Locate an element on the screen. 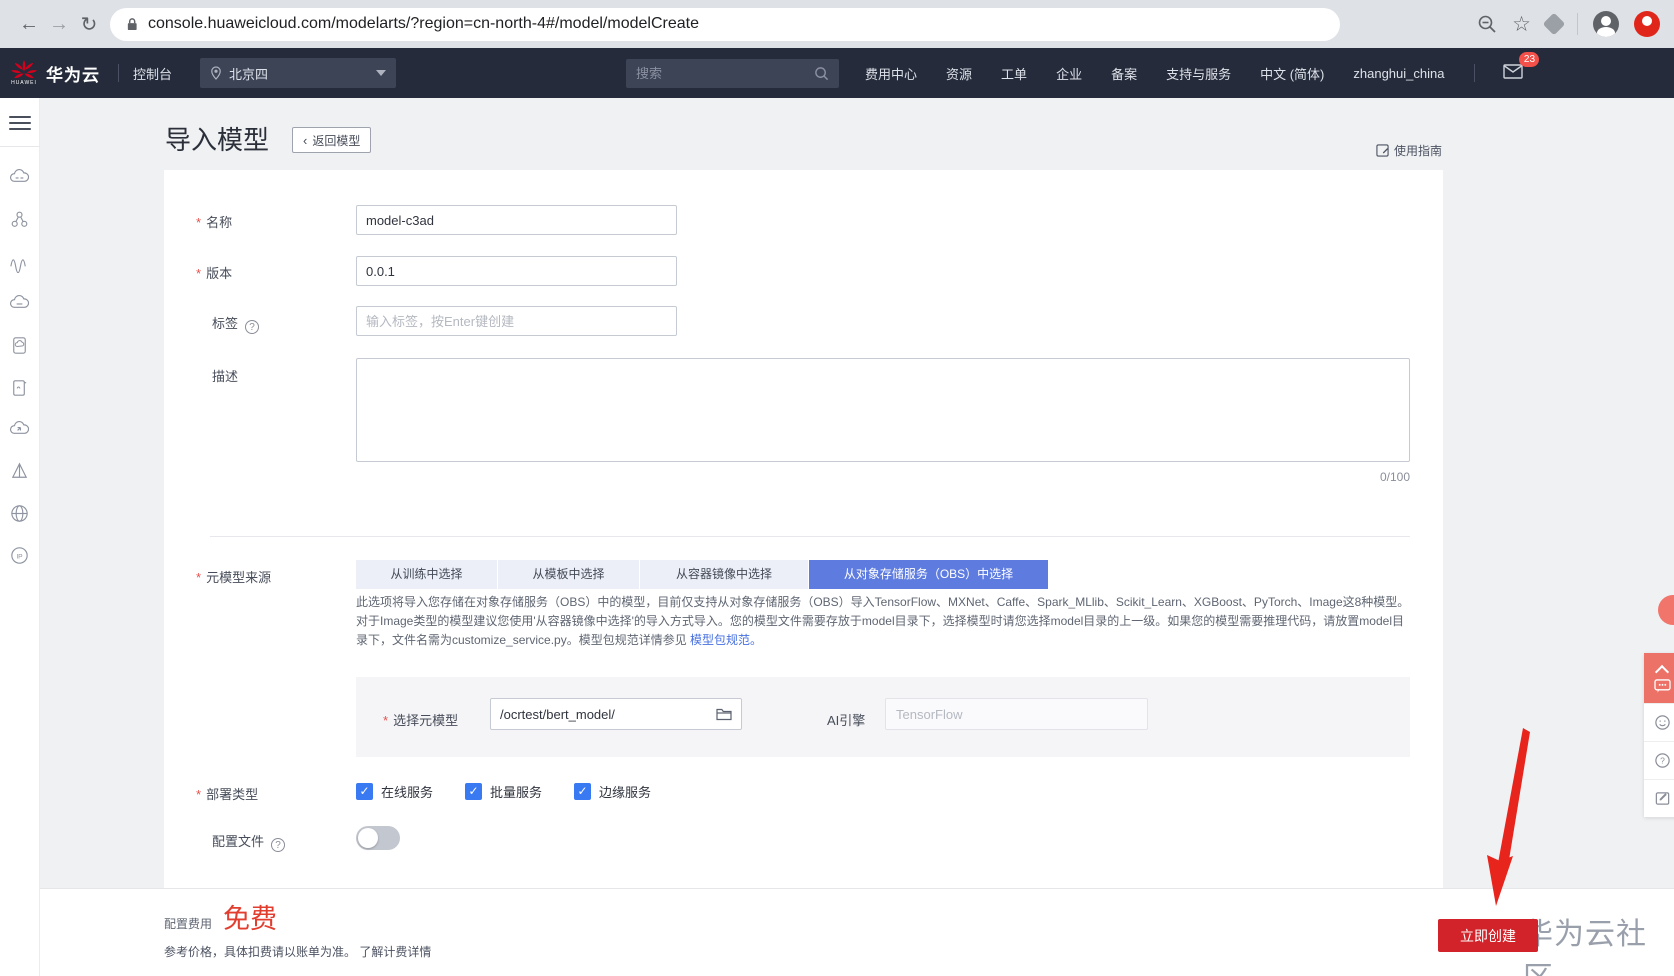  sidebar-divider is located at coordinates (20, 146).